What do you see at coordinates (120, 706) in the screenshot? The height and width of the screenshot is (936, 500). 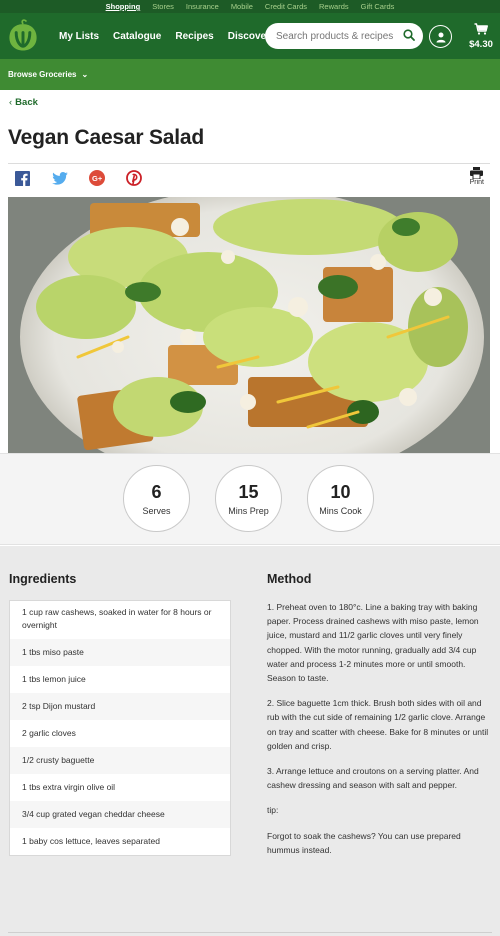 I see `ingredient-item: 2 tsp Dijon mustard` at bounding box center [120, 706].